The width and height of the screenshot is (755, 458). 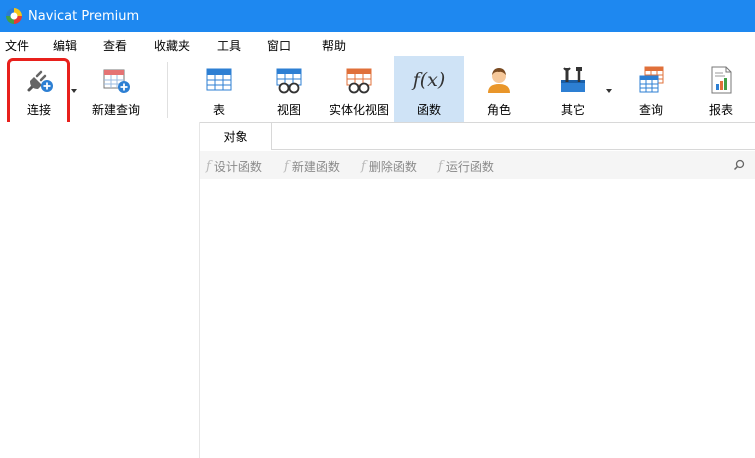 What do you see at coordinates (359, 80) in the screenshot?
I see `materialized-view-icon` at bounding box center [359, 80].